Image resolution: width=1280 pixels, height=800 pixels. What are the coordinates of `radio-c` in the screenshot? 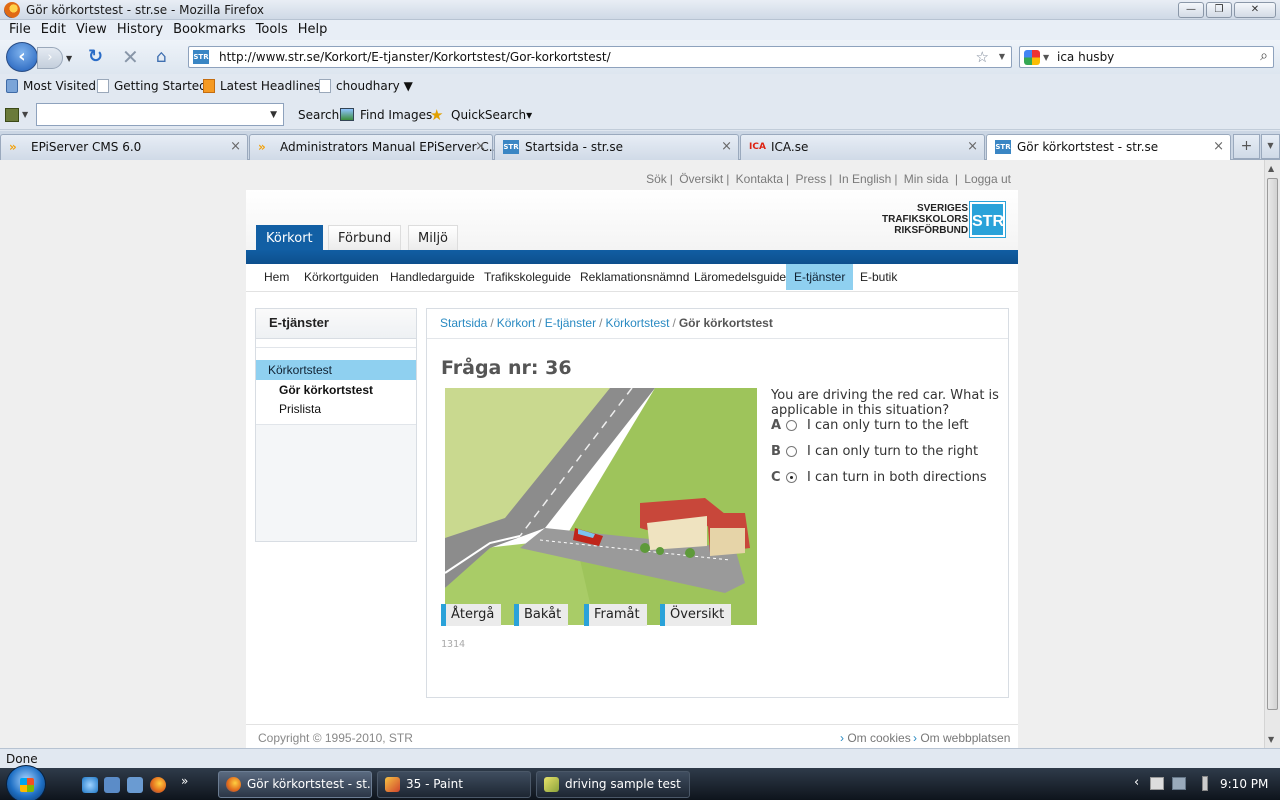 It's located at (791, 477).